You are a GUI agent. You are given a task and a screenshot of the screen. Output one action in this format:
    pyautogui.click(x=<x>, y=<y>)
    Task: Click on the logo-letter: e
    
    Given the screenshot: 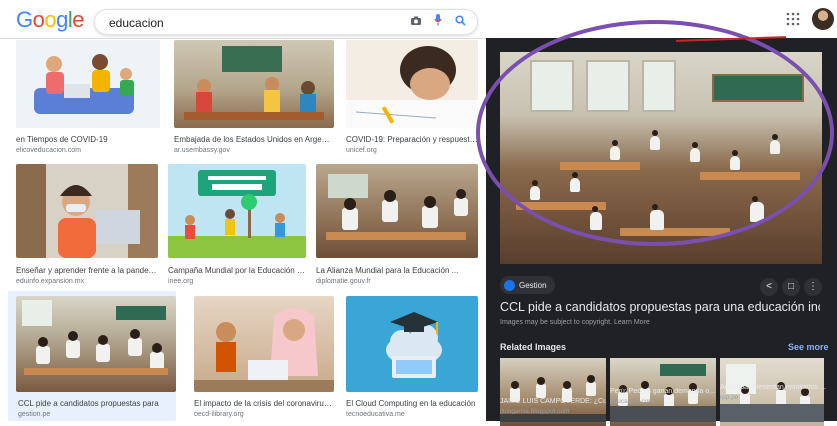 What is the action you would take?
    pyautogui.click(x=78, y=19)
    